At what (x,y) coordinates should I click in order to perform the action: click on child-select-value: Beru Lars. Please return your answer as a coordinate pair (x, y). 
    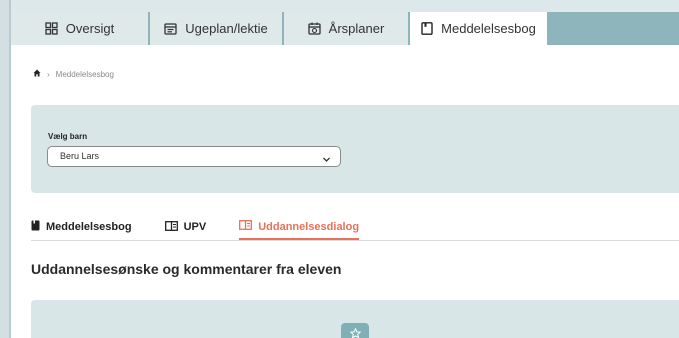
    Looking at the image, I should click on (80, 156).